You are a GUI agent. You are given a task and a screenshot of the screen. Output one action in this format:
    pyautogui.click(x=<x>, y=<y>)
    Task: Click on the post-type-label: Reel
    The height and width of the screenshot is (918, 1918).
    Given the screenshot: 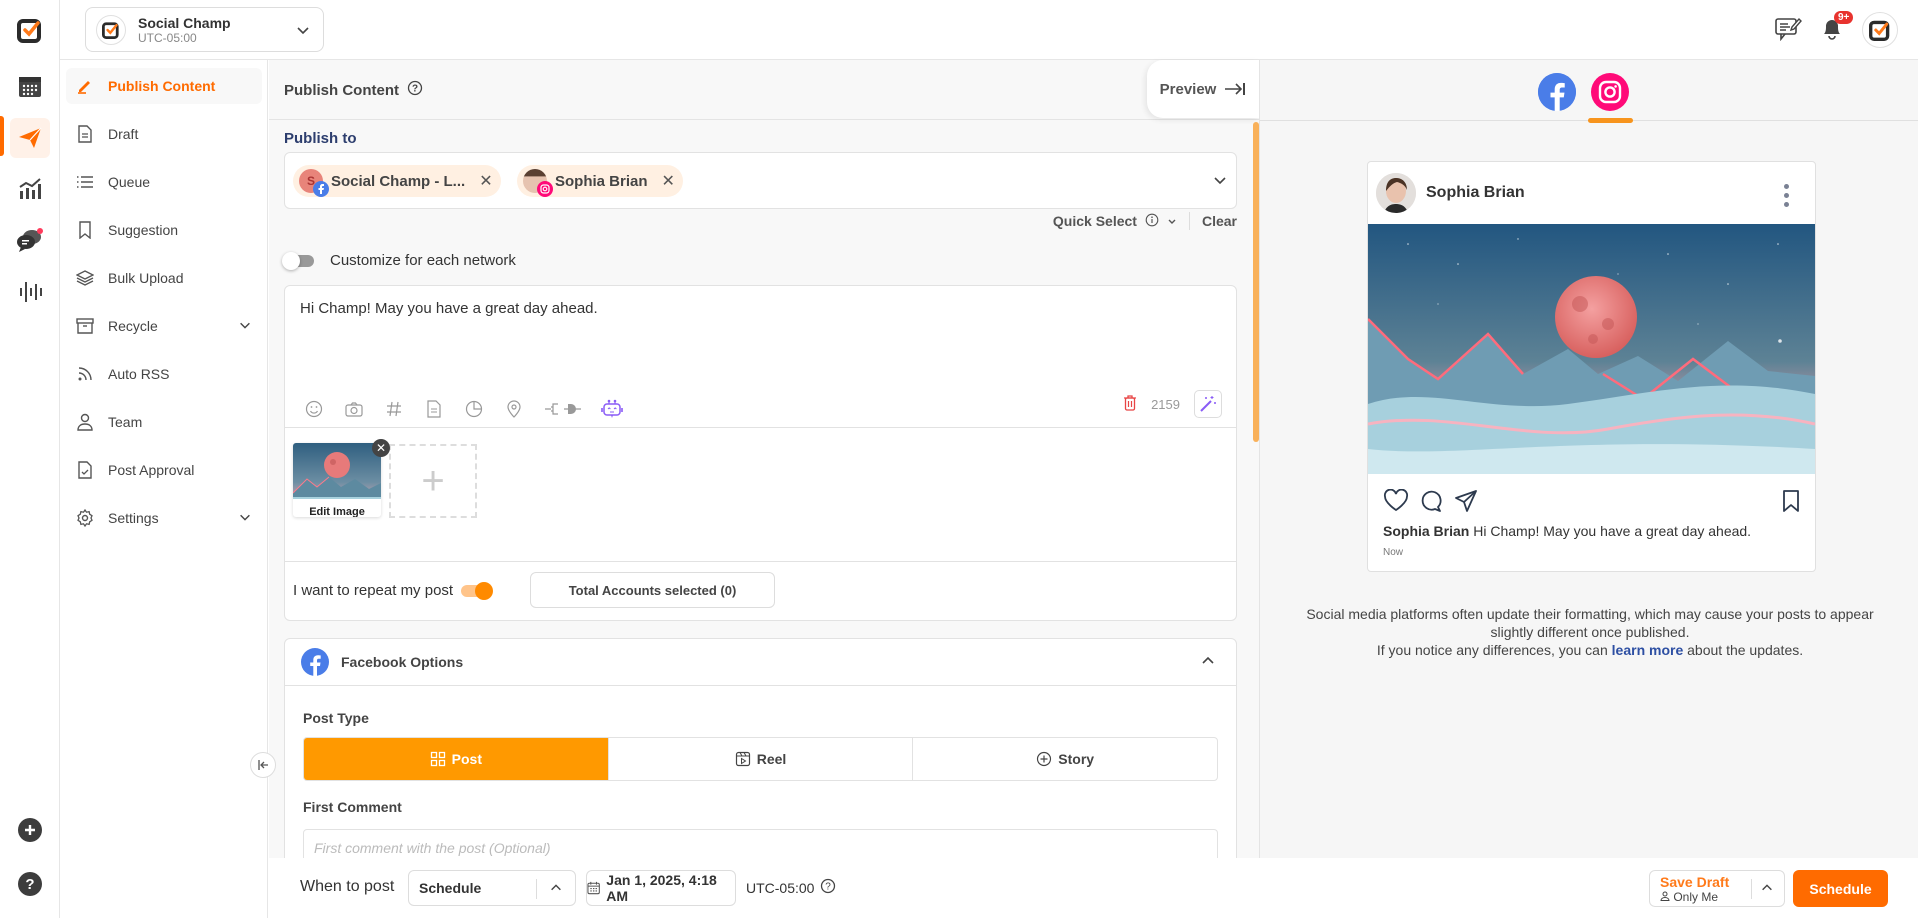 What is the action you would take?
    pyautogui.click(x=771, y=759)
    